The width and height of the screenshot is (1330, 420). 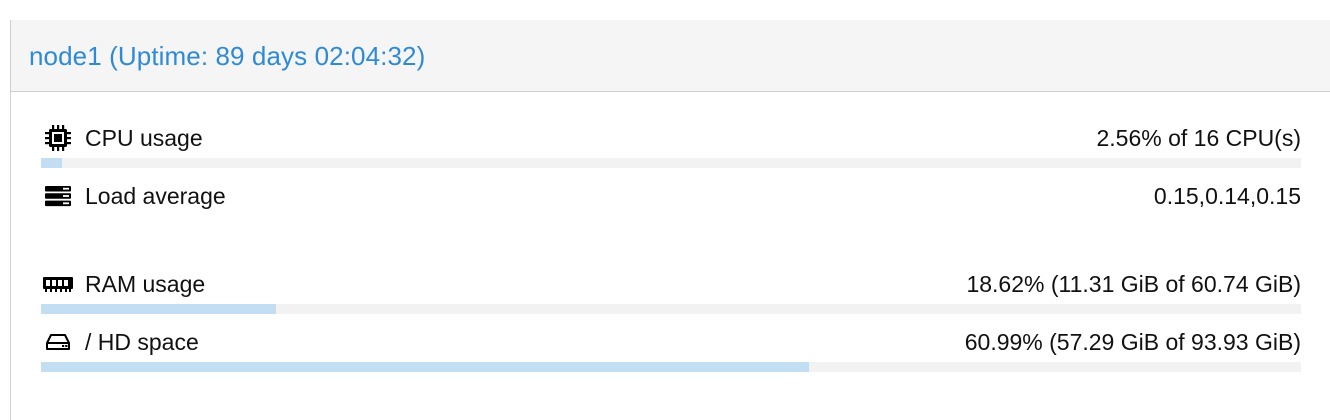 I want to click on hd-space-label-group: / HD space, so click(x=120, y=342).